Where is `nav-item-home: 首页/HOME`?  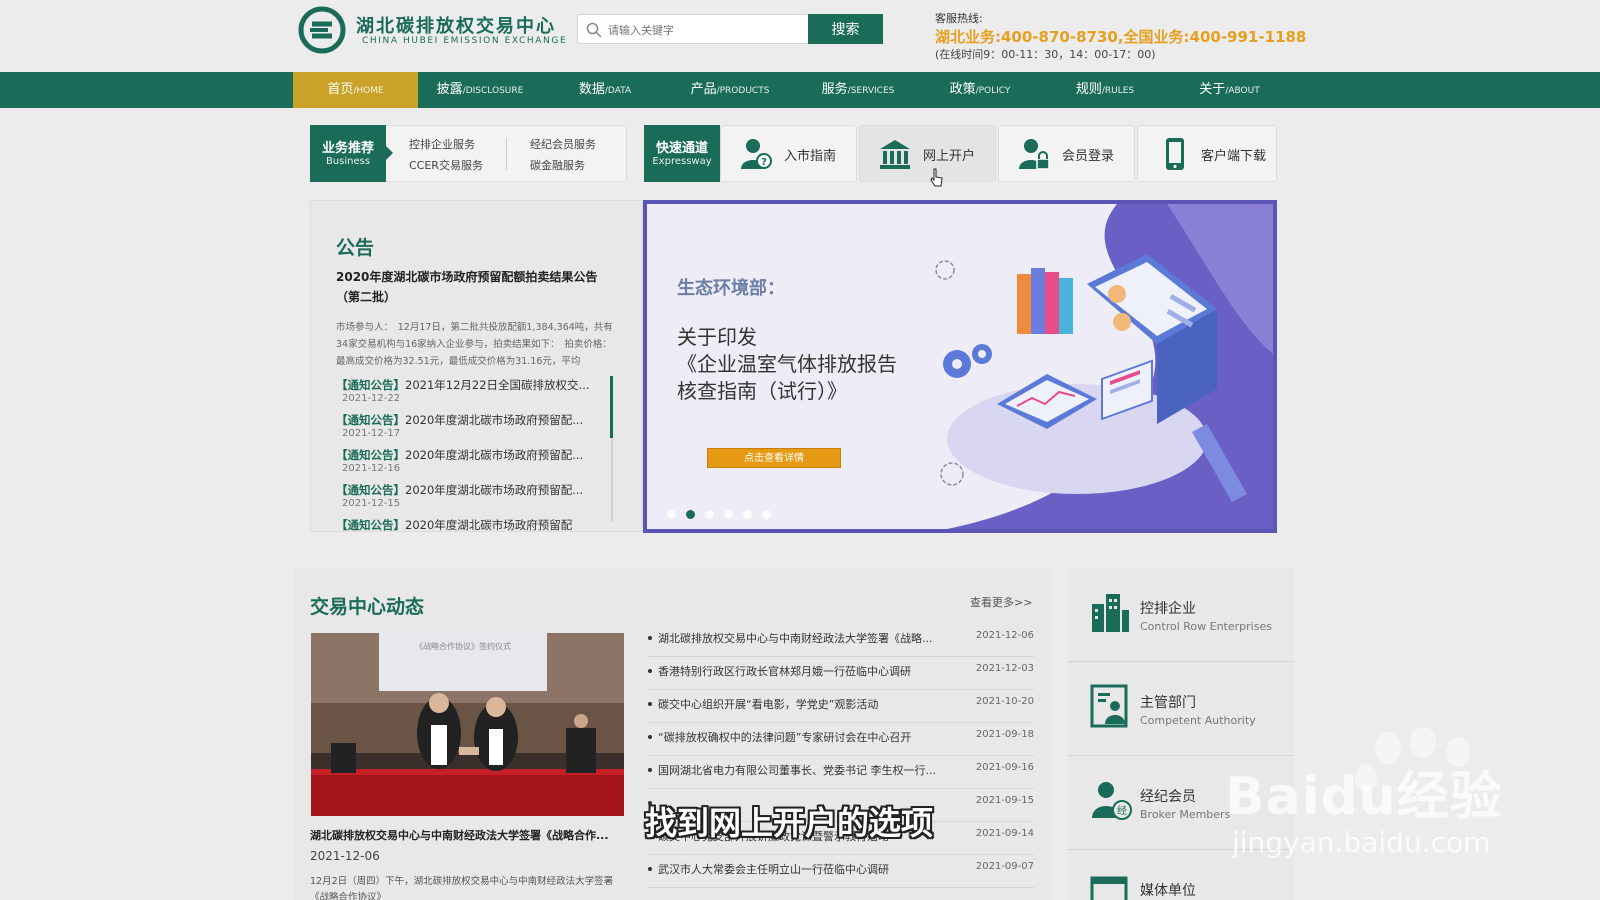
nav-item-home: 首页/HOME is located at coordinates (355, 90).